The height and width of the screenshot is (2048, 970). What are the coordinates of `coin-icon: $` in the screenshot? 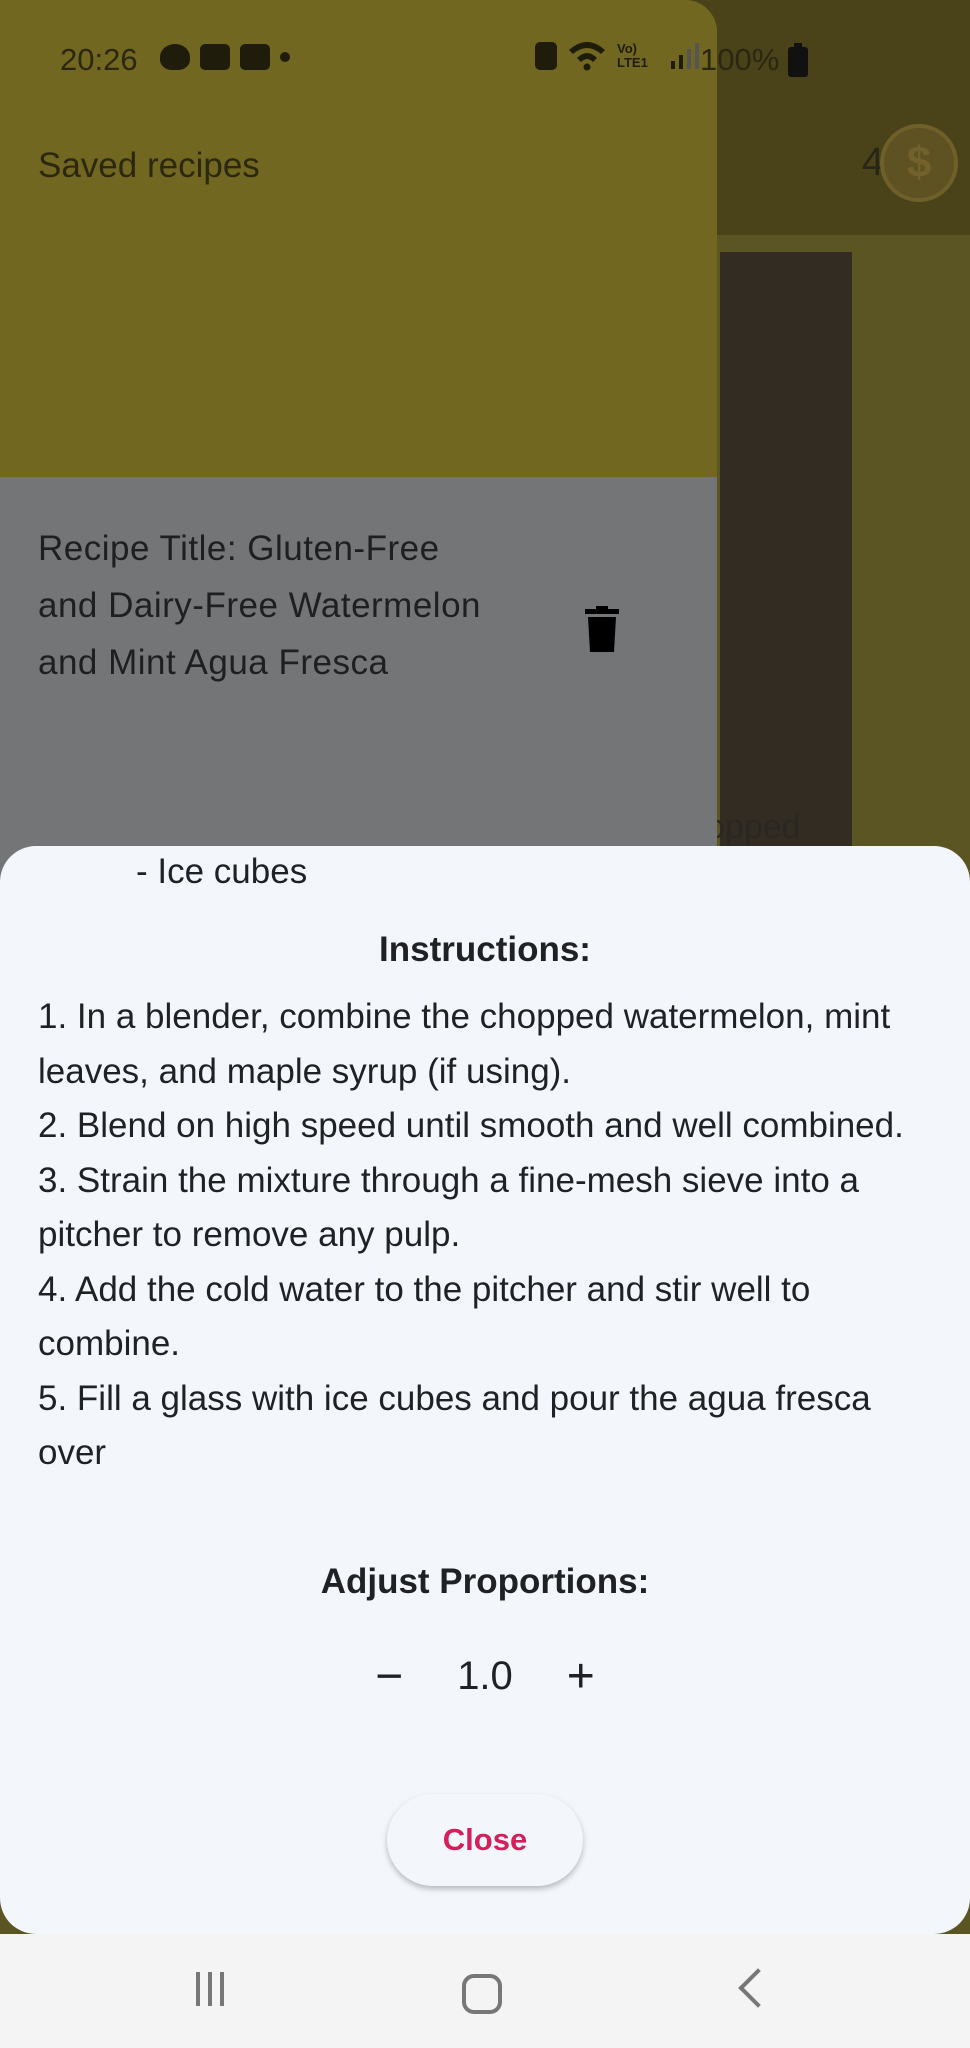 It's located at (919, 163).